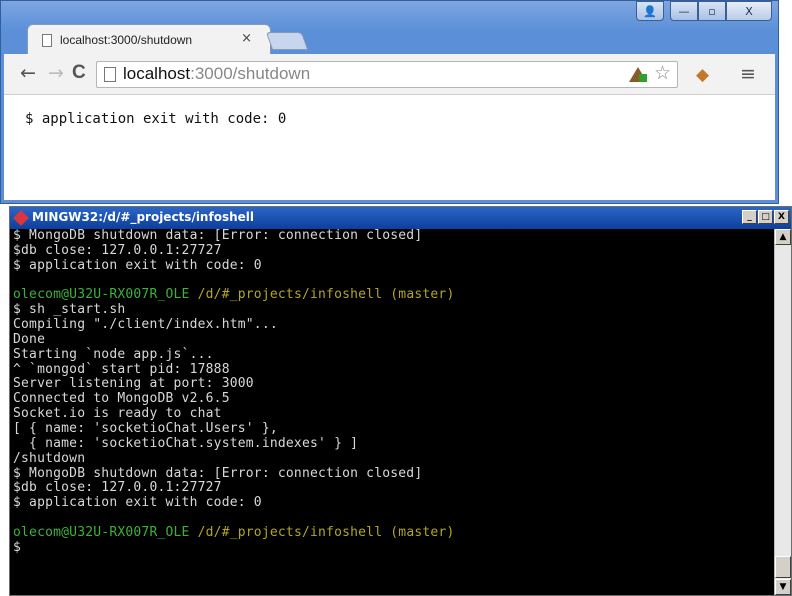 This screenshot has height=596, width=792. What do you see at coordinates (56, 73) in the screenshot?
I see `forward-icon: →` at bounding box center [56, 73].